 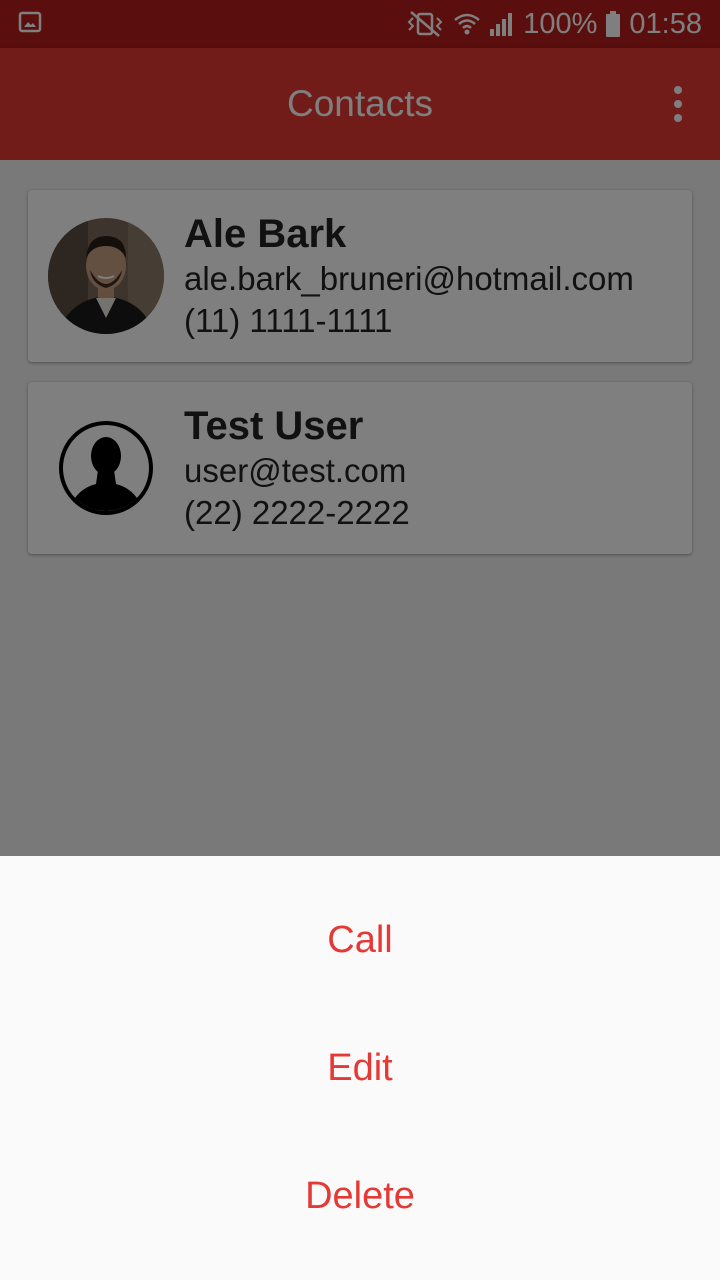 What do you see at coordinates (360, 1196) in the screenshot?
I see `delete-button: Delete` at bounding box center [360, 1196].